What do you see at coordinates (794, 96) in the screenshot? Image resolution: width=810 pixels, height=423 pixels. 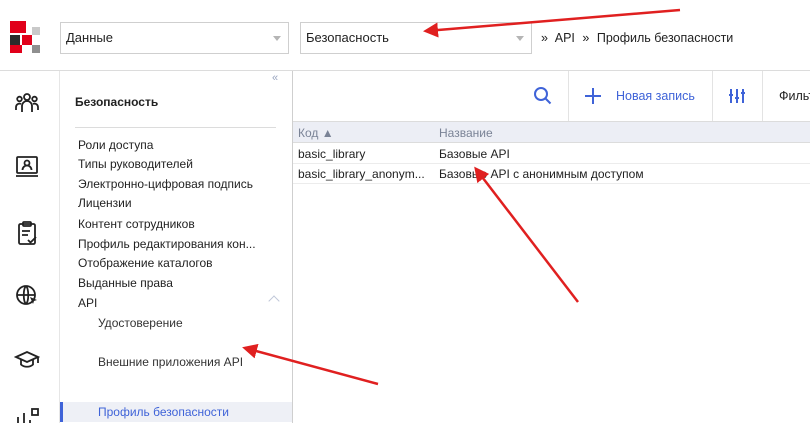 I see `filter-button: Фильт` at bounding box center [794, 96].